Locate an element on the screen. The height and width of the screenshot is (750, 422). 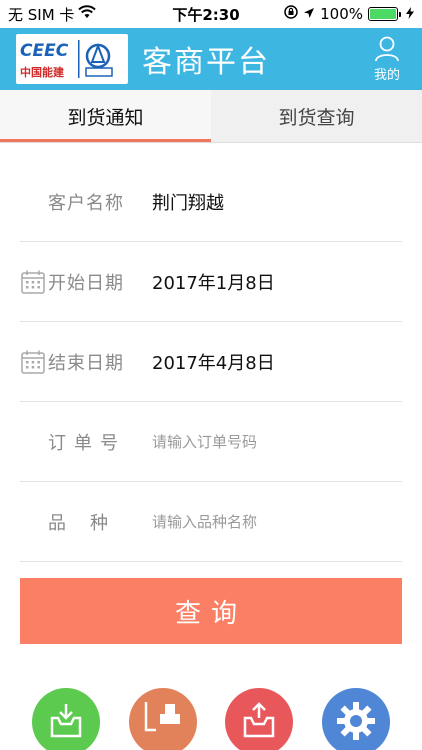
order-no-row: 订单号 is located at coordinates (211, 442).